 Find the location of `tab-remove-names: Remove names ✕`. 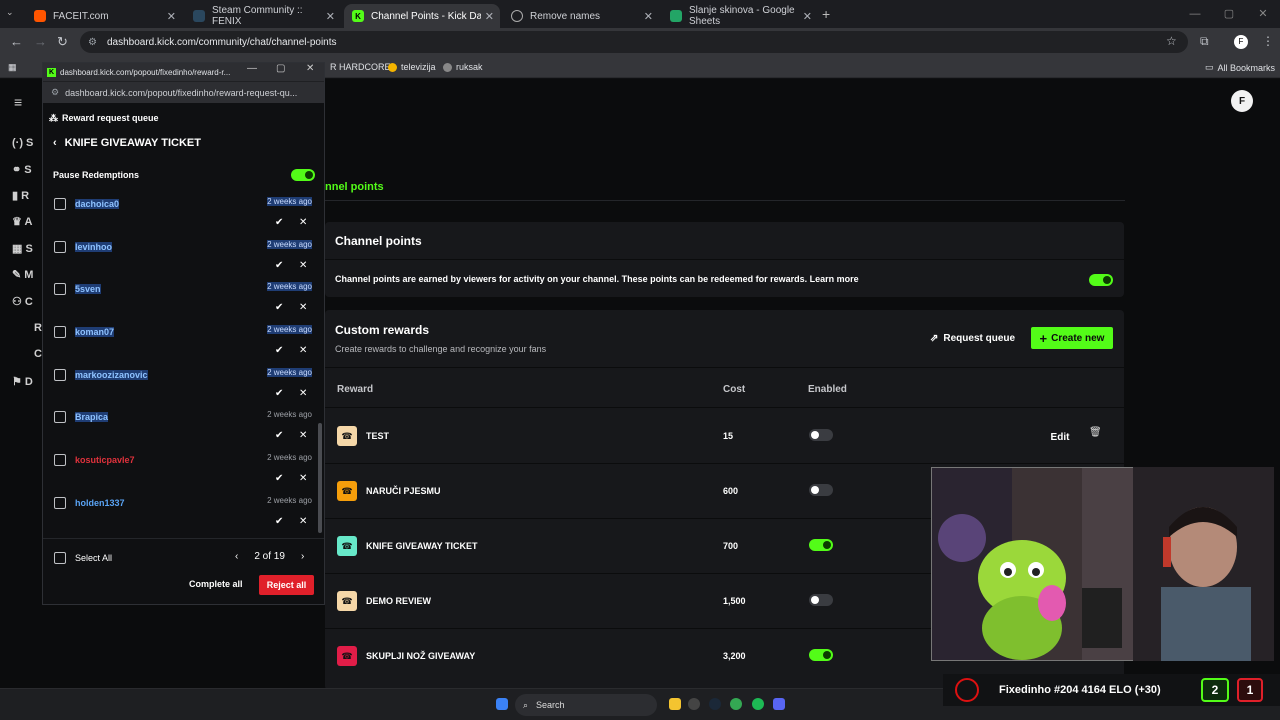

tab-remove-names: Remove names ✕ is located at coordinates (581, 16).